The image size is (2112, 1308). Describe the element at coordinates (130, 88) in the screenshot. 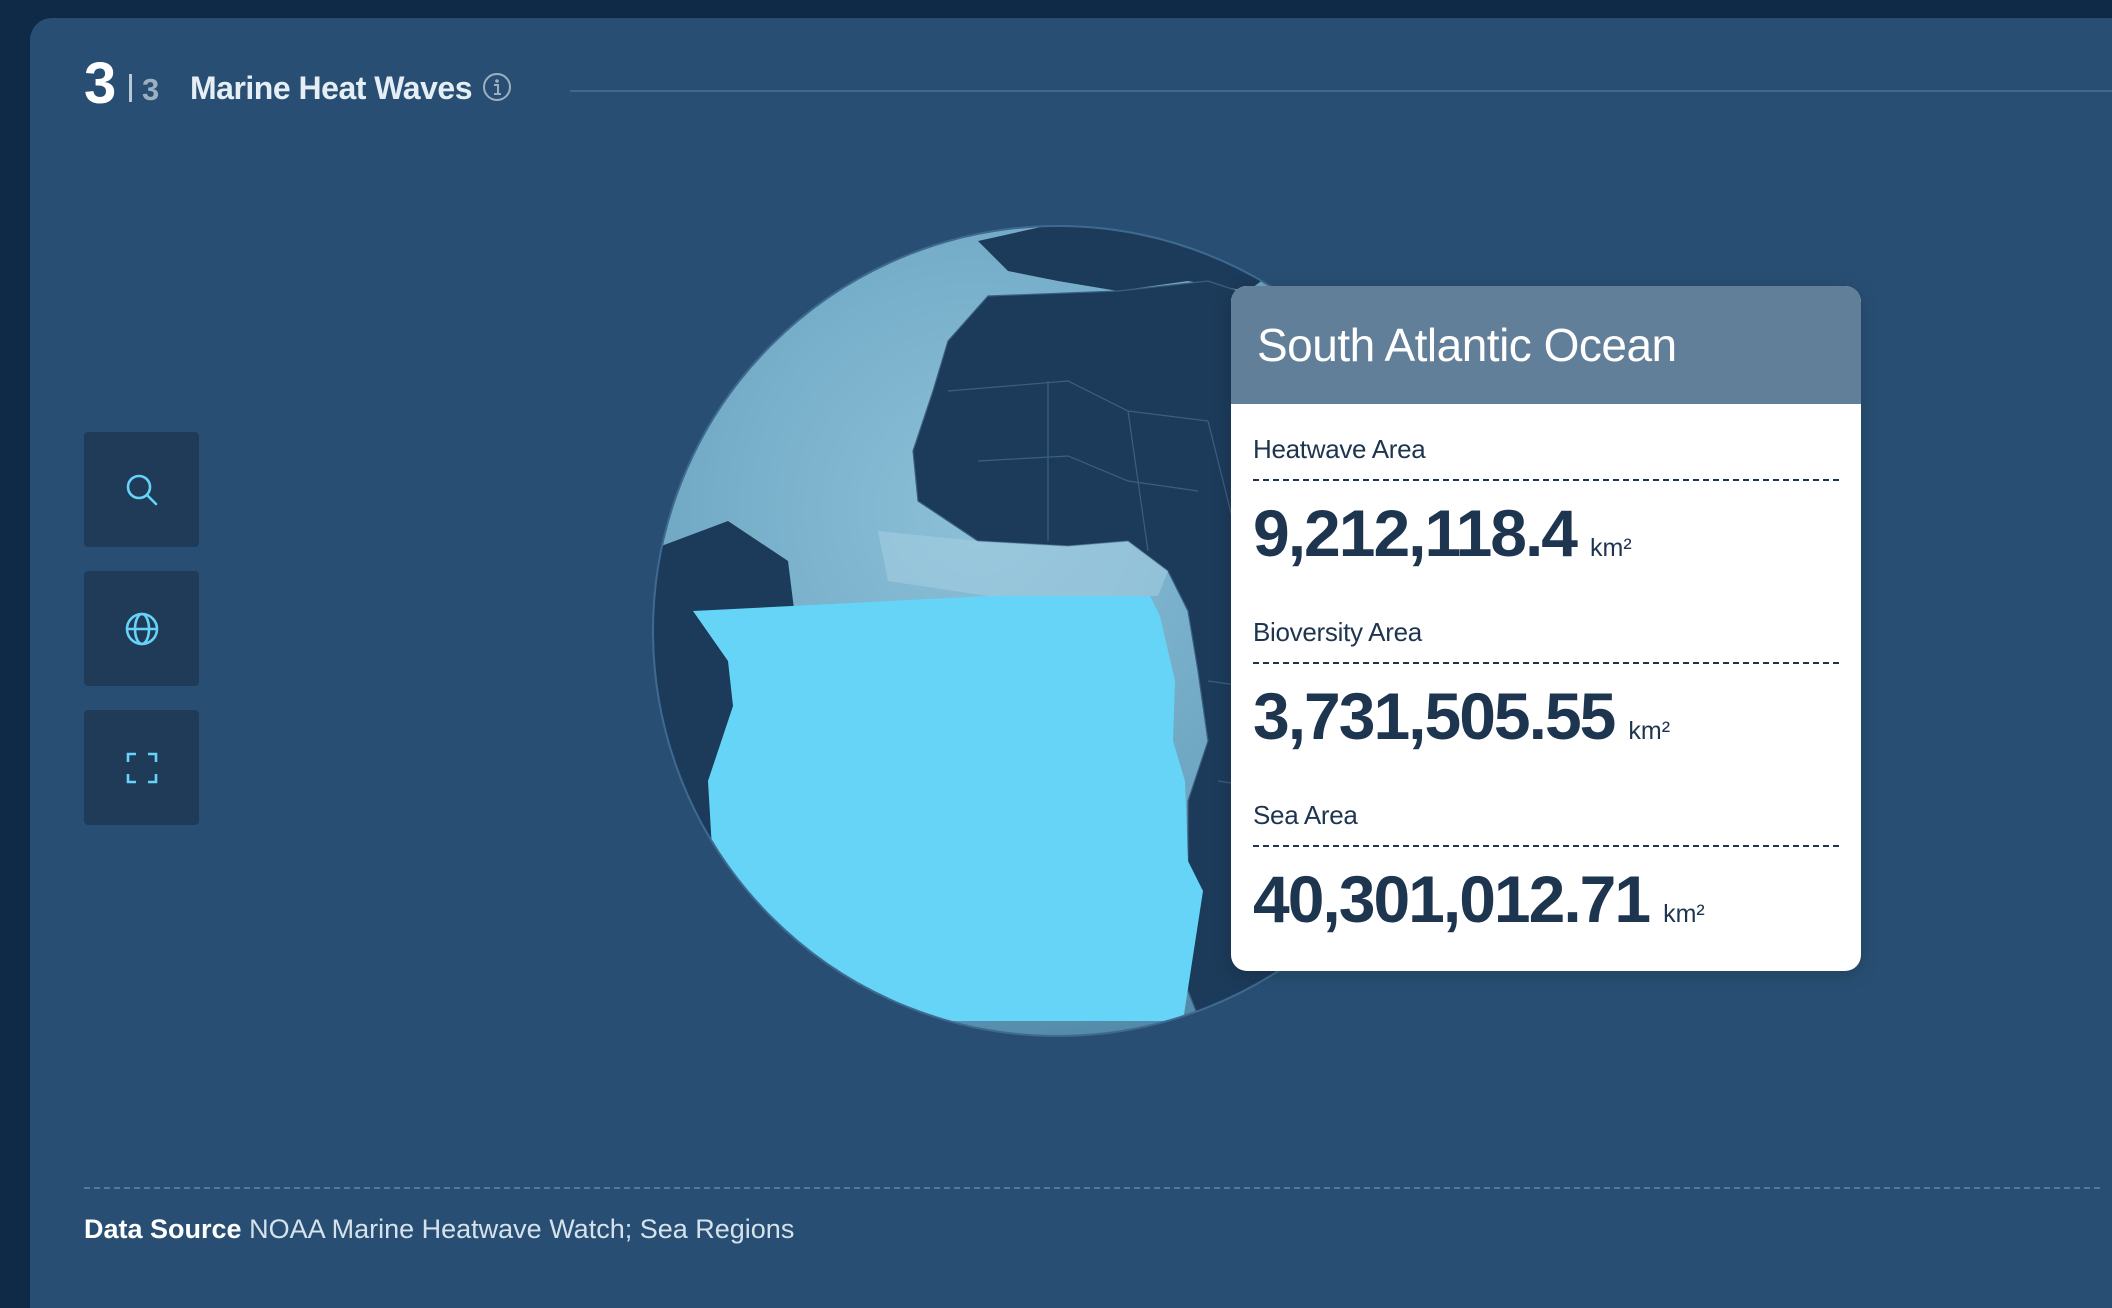

I see `step-separator` at that location.